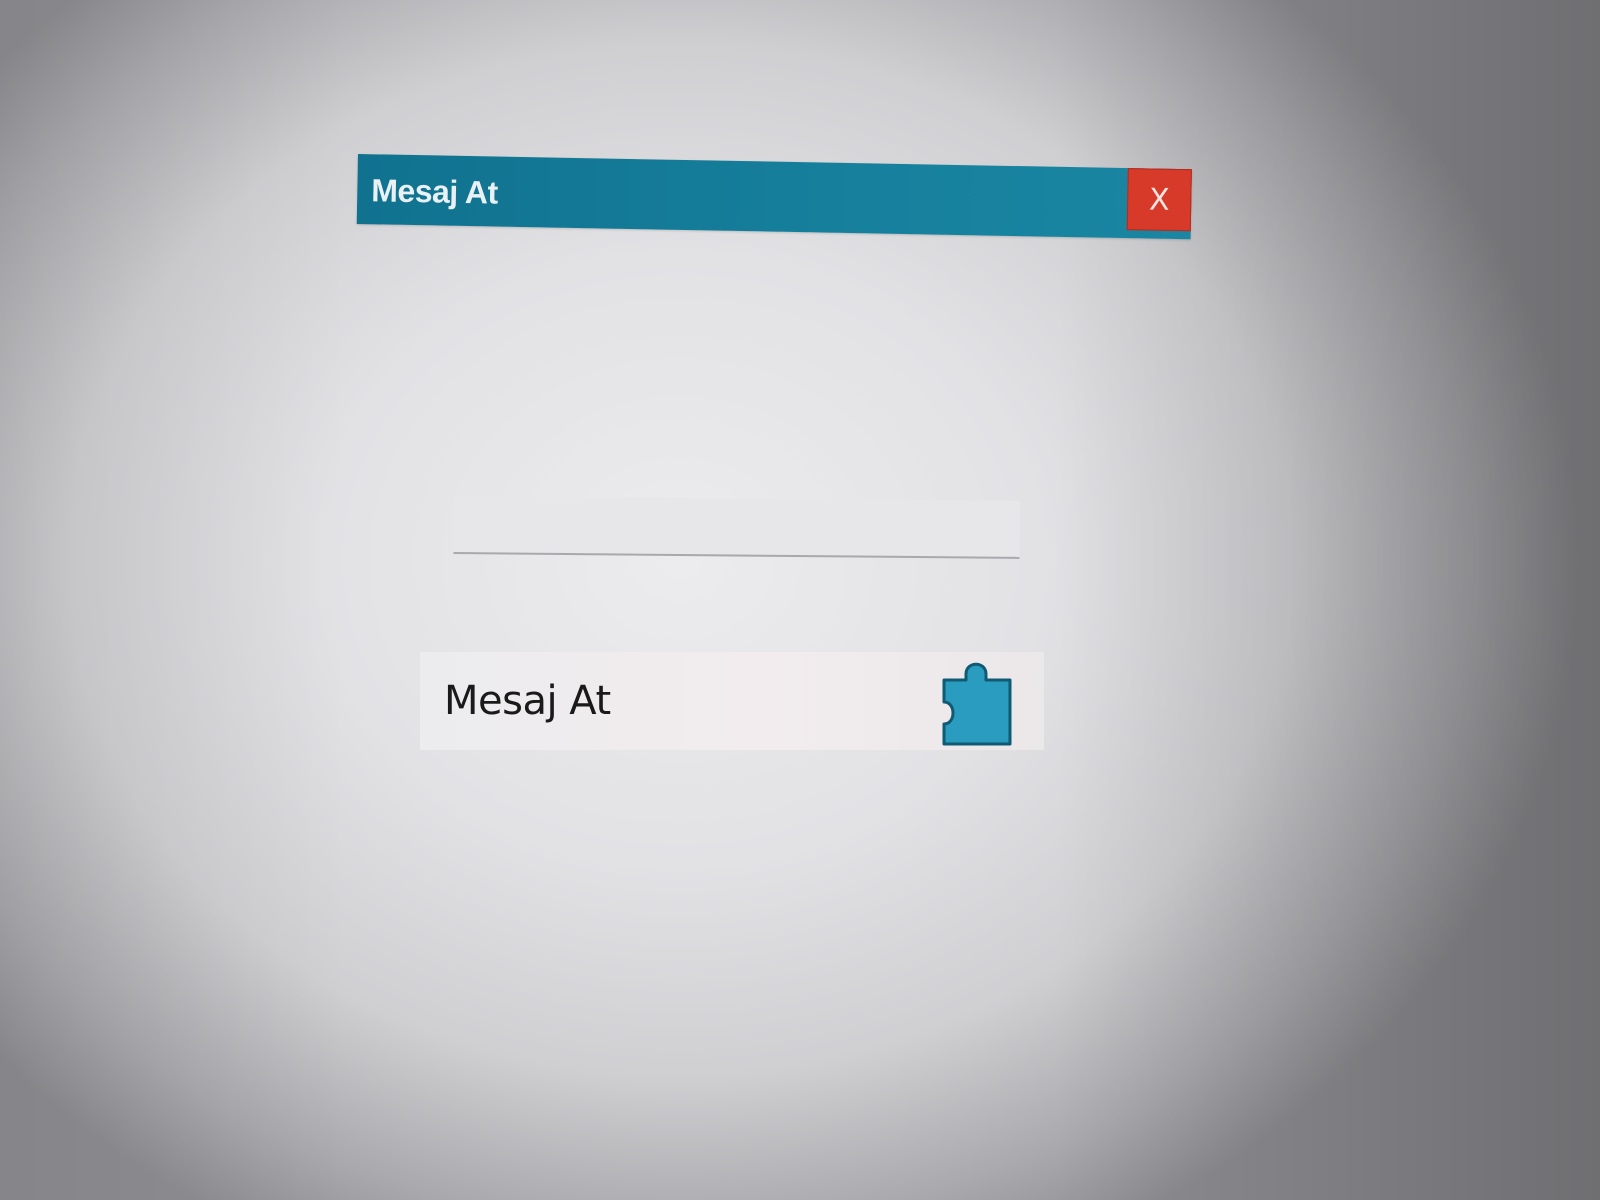 This screenshot has height=1200, width=1600. I want to click on send-message-button: Mesaj At, so click(732, 701).